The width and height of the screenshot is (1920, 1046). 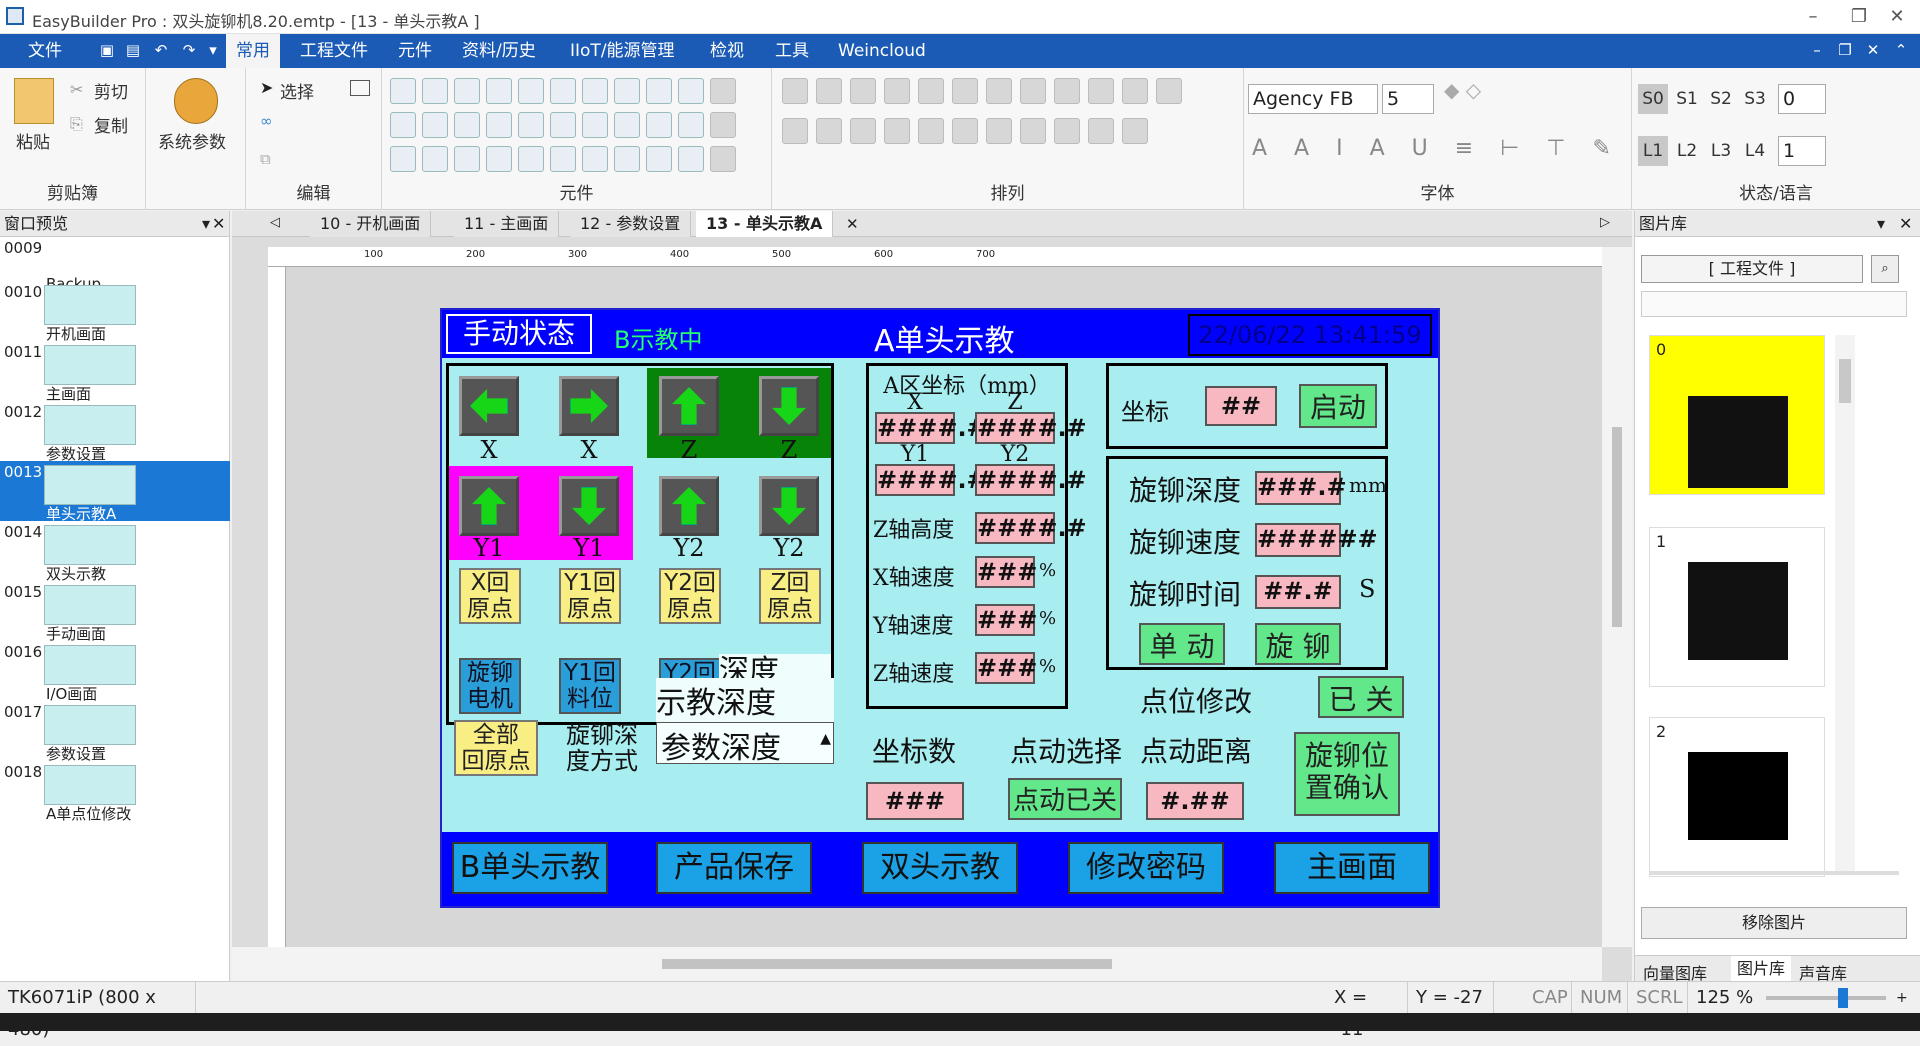 I want to click on distribute-v-icon, so click(x=1033, y=91).